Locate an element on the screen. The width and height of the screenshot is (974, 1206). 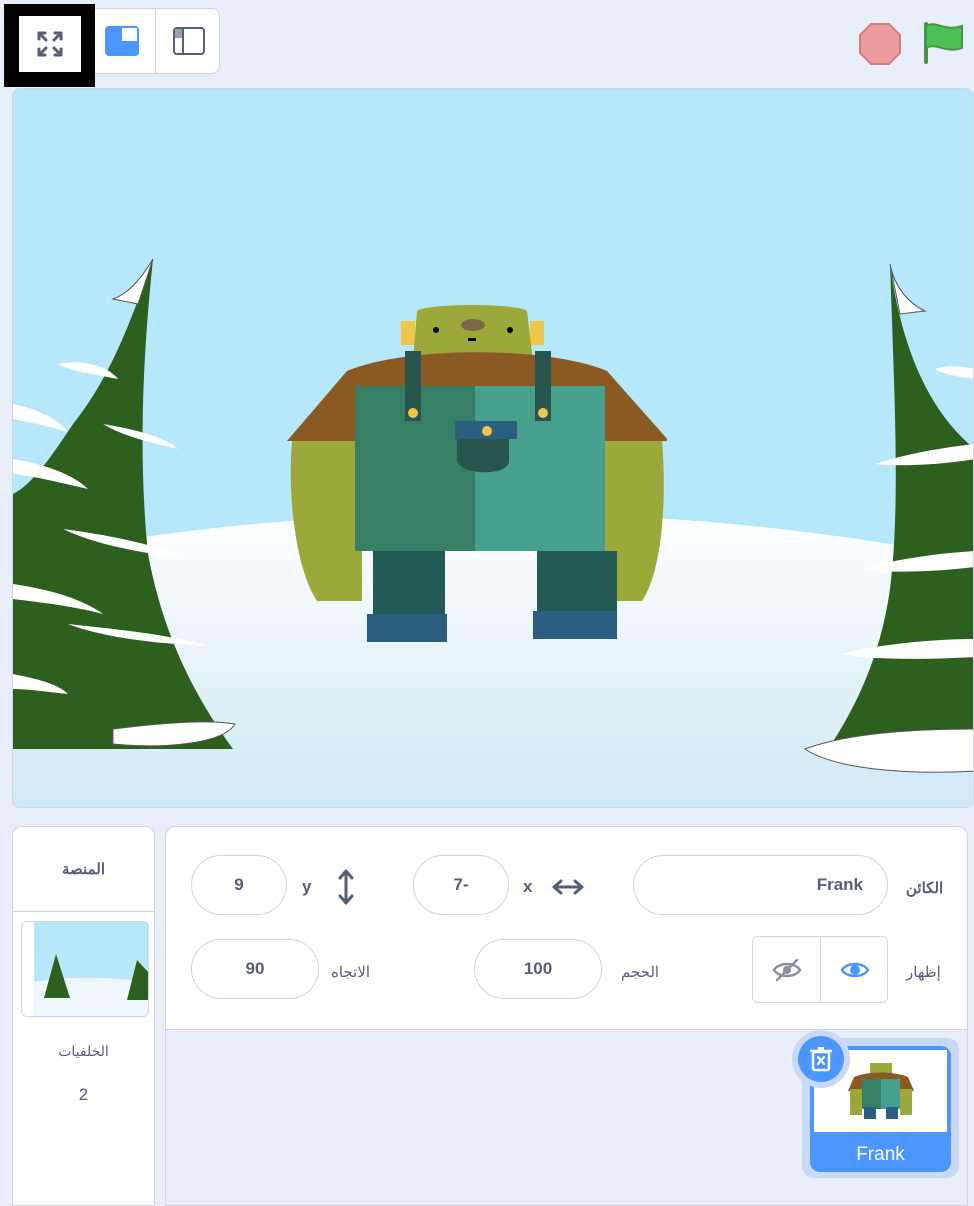
sprite-tile-name: Frank is located at coordinates (880, 1154).